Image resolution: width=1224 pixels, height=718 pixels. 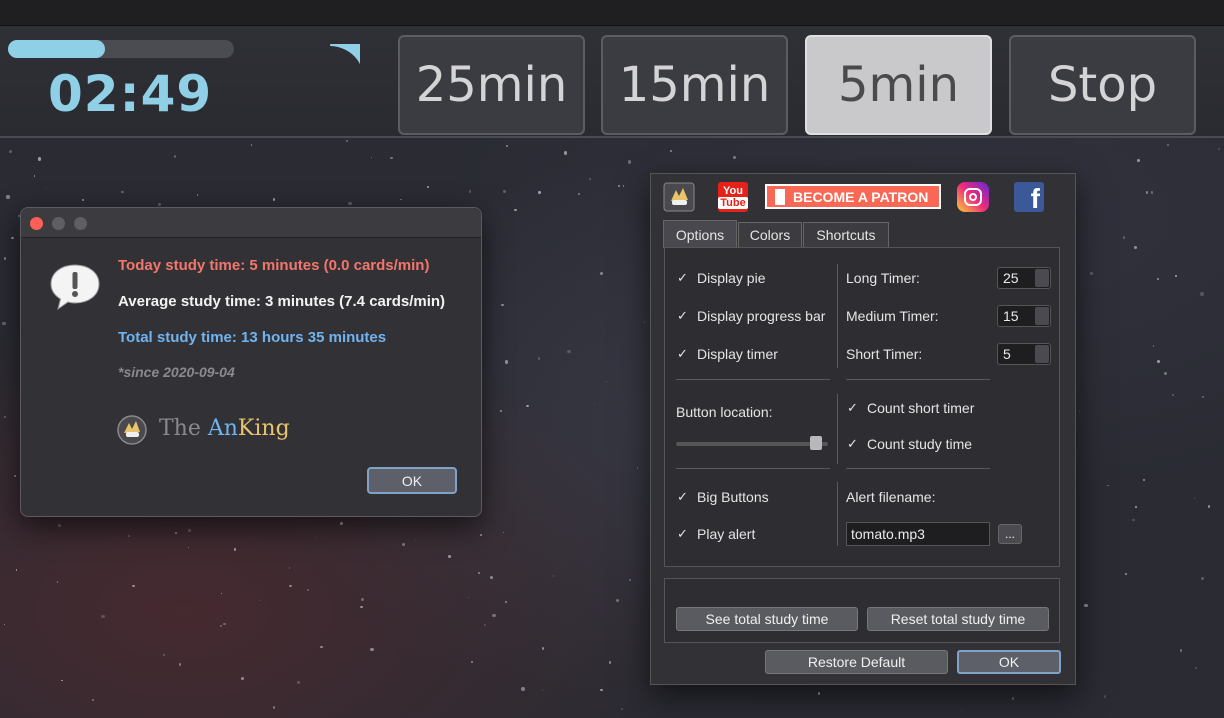 What do you see at coordinates (909, 444) in the screenshot?
I see `count-study-time-checkbox: ✓ Count study time` at bounding box center [909, 444].